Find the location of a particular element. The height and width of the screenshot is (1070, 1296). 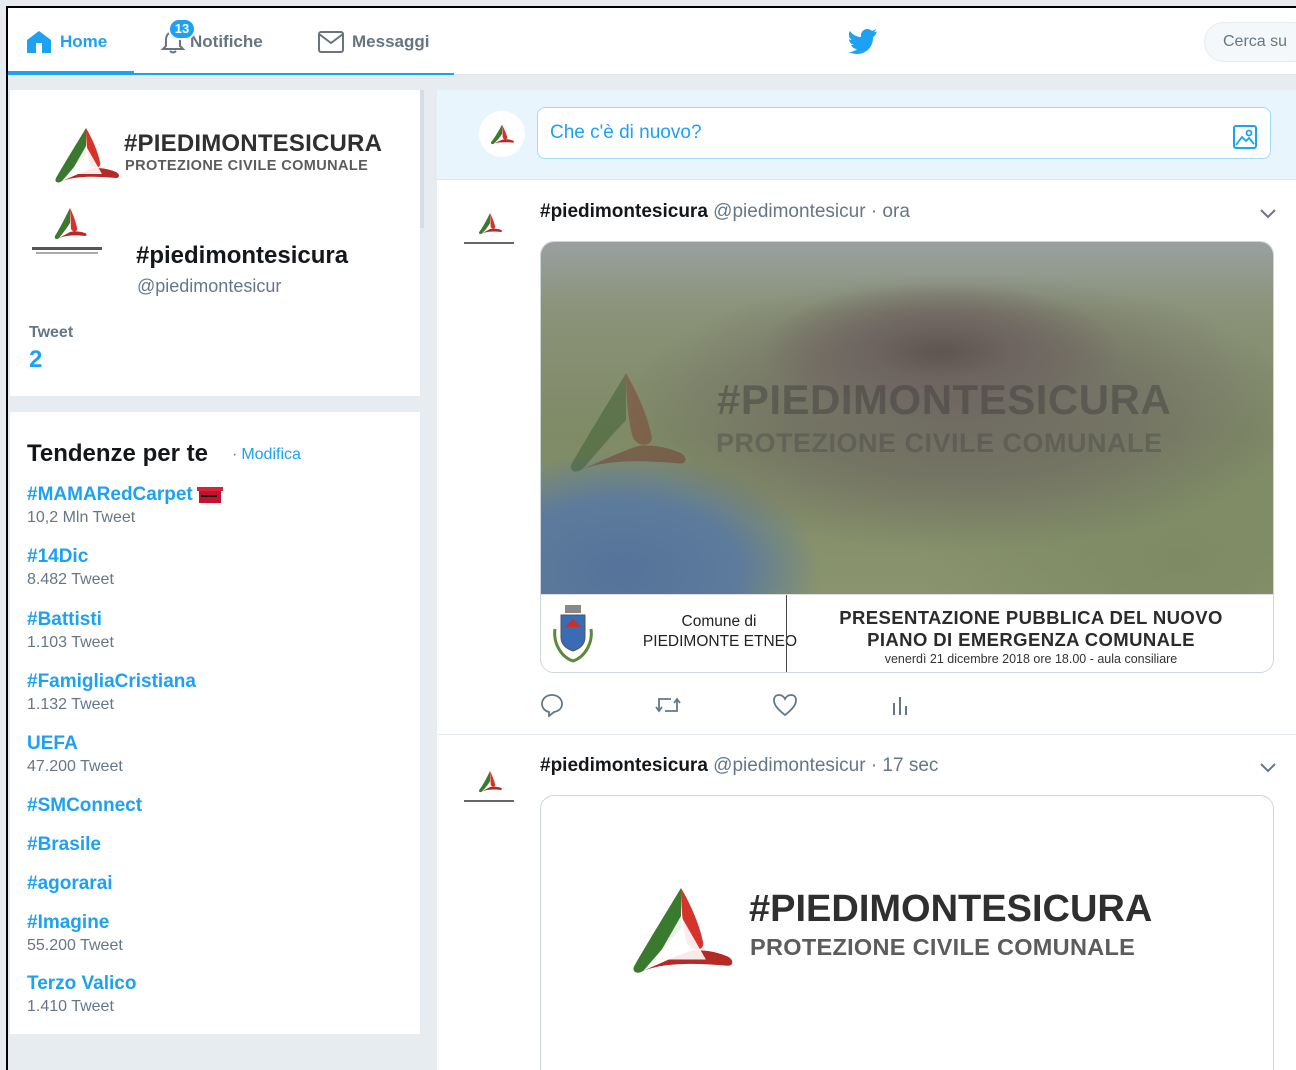

banner-title: #PIEDIMONTESICURA is located at coordinates (253, 143).